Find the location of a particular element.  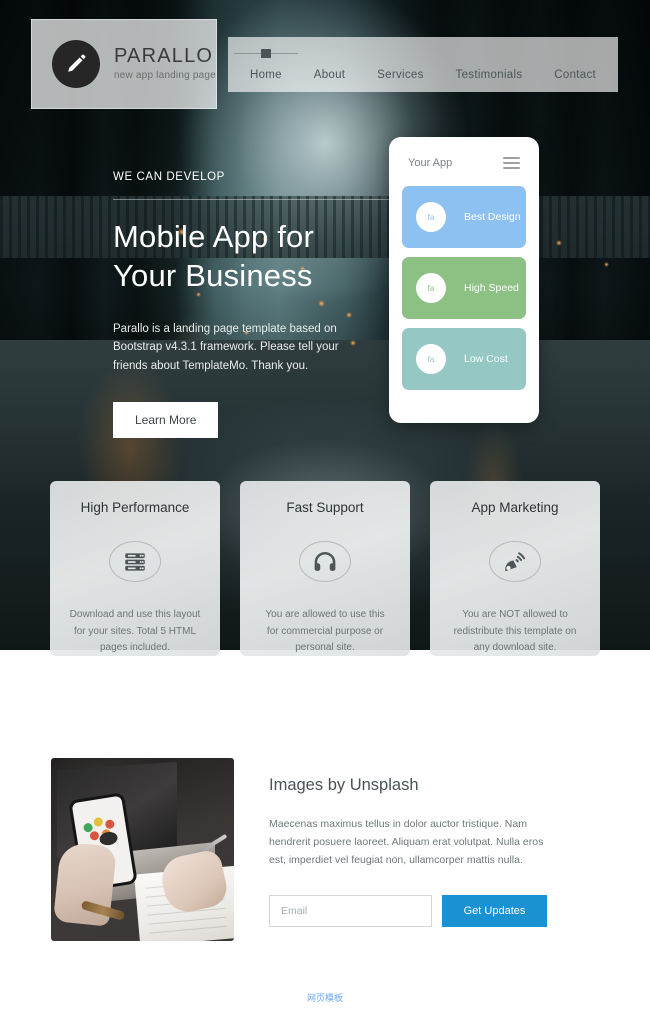

logo-block: PARALLO new app landing page is located at coordinates (124, 64).